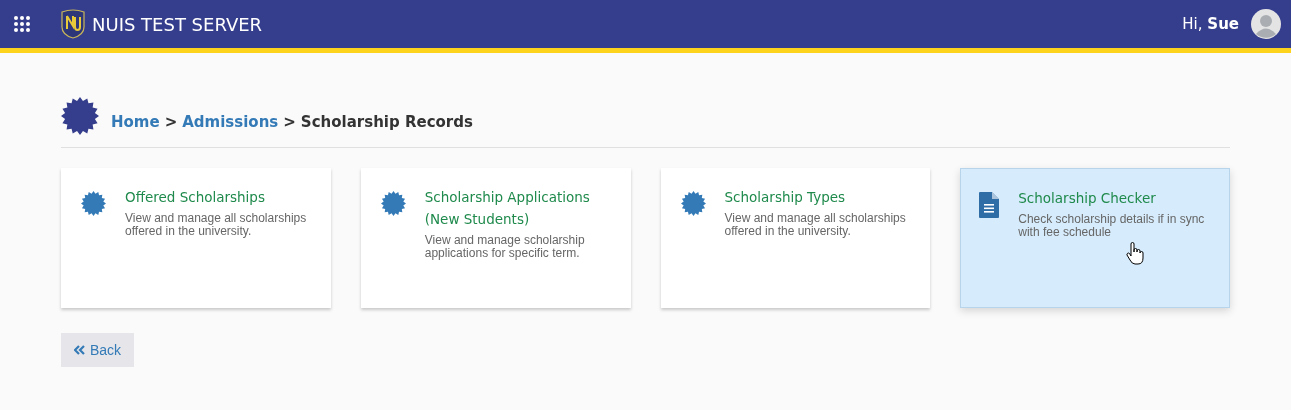 Image resolution: width=1291 pixels, height=410 pixels. Describe the element at coordinates (989, 205) in the screenshot. I see `document-icon` at that location.